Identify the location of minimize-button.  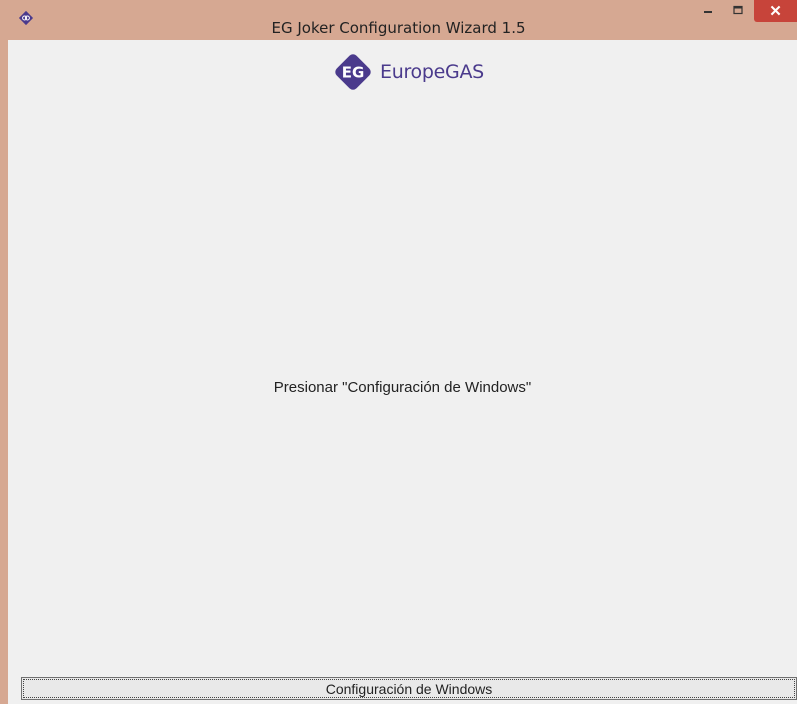
(708, 11).